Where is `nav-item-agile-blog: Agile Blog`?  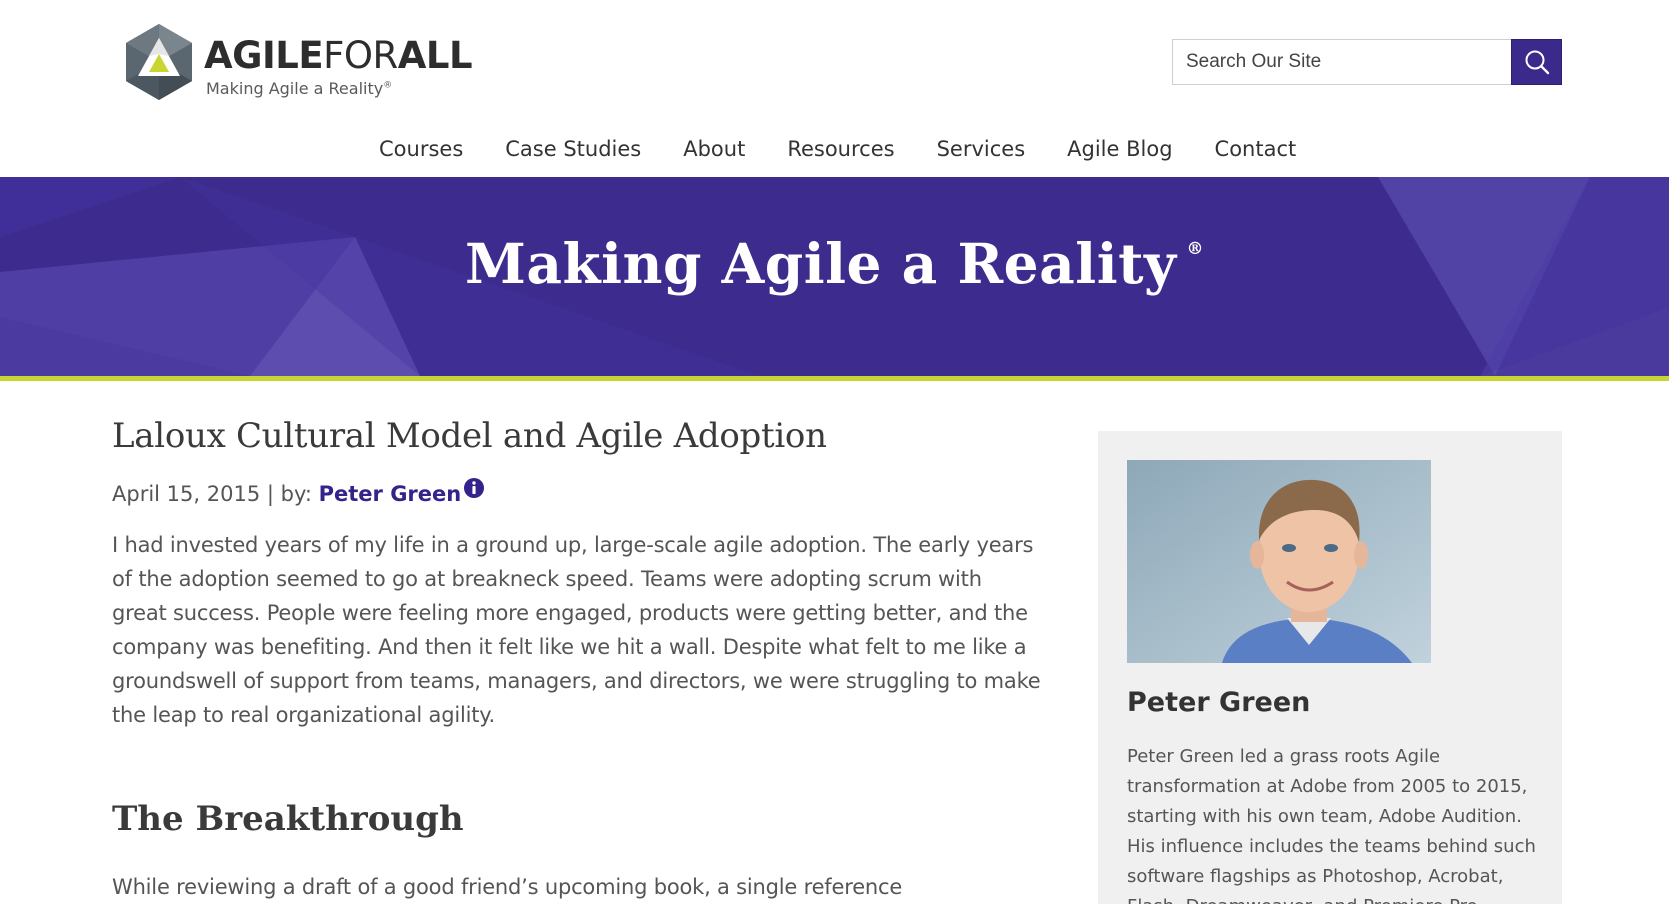 nav-item-agile-blog: Agile Blog is located at coordinates (1119, 149).